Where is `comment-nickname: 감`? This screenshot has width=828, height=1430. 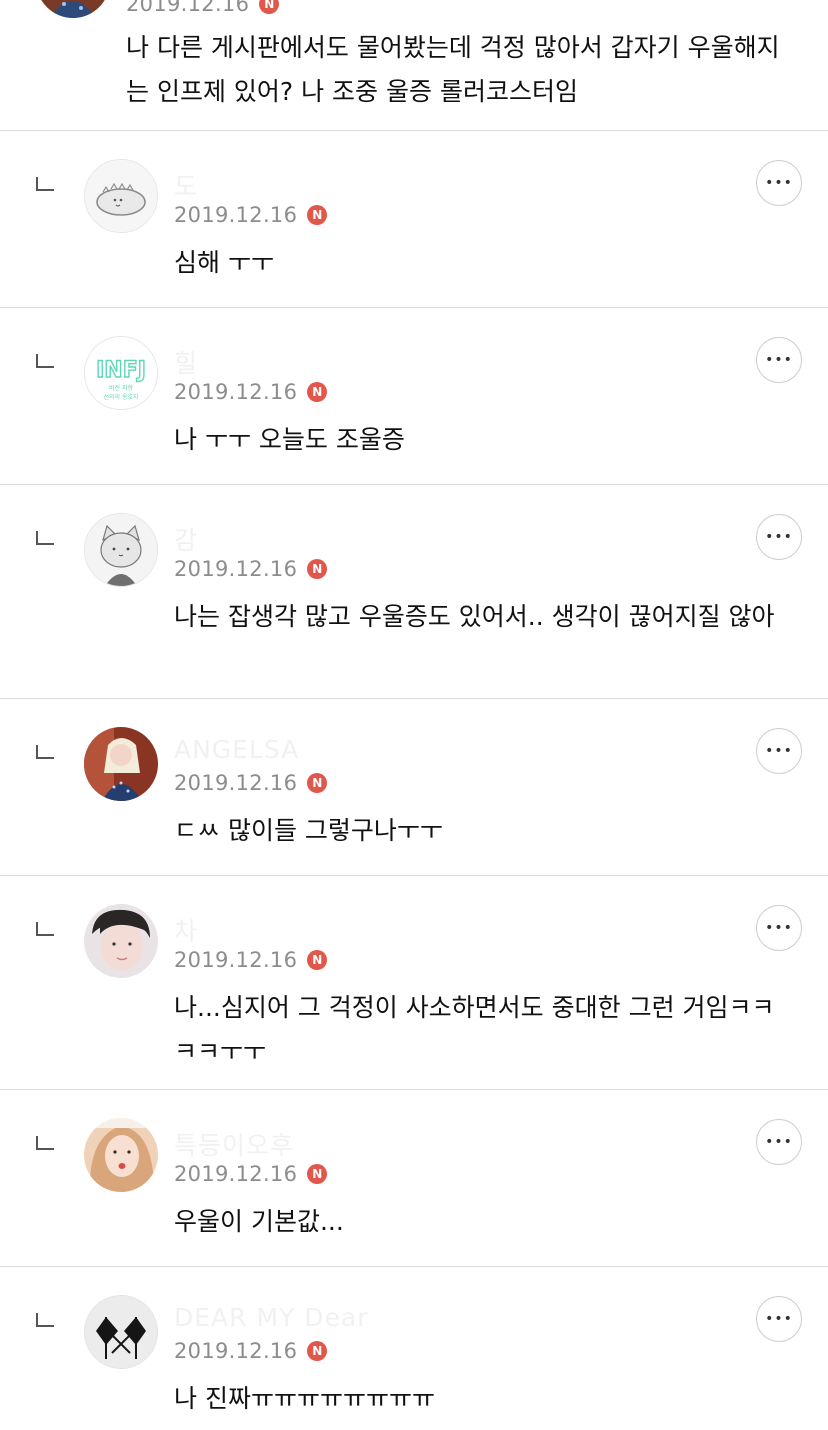 comment-nickname: 감 is located at coordinates (186, 539).